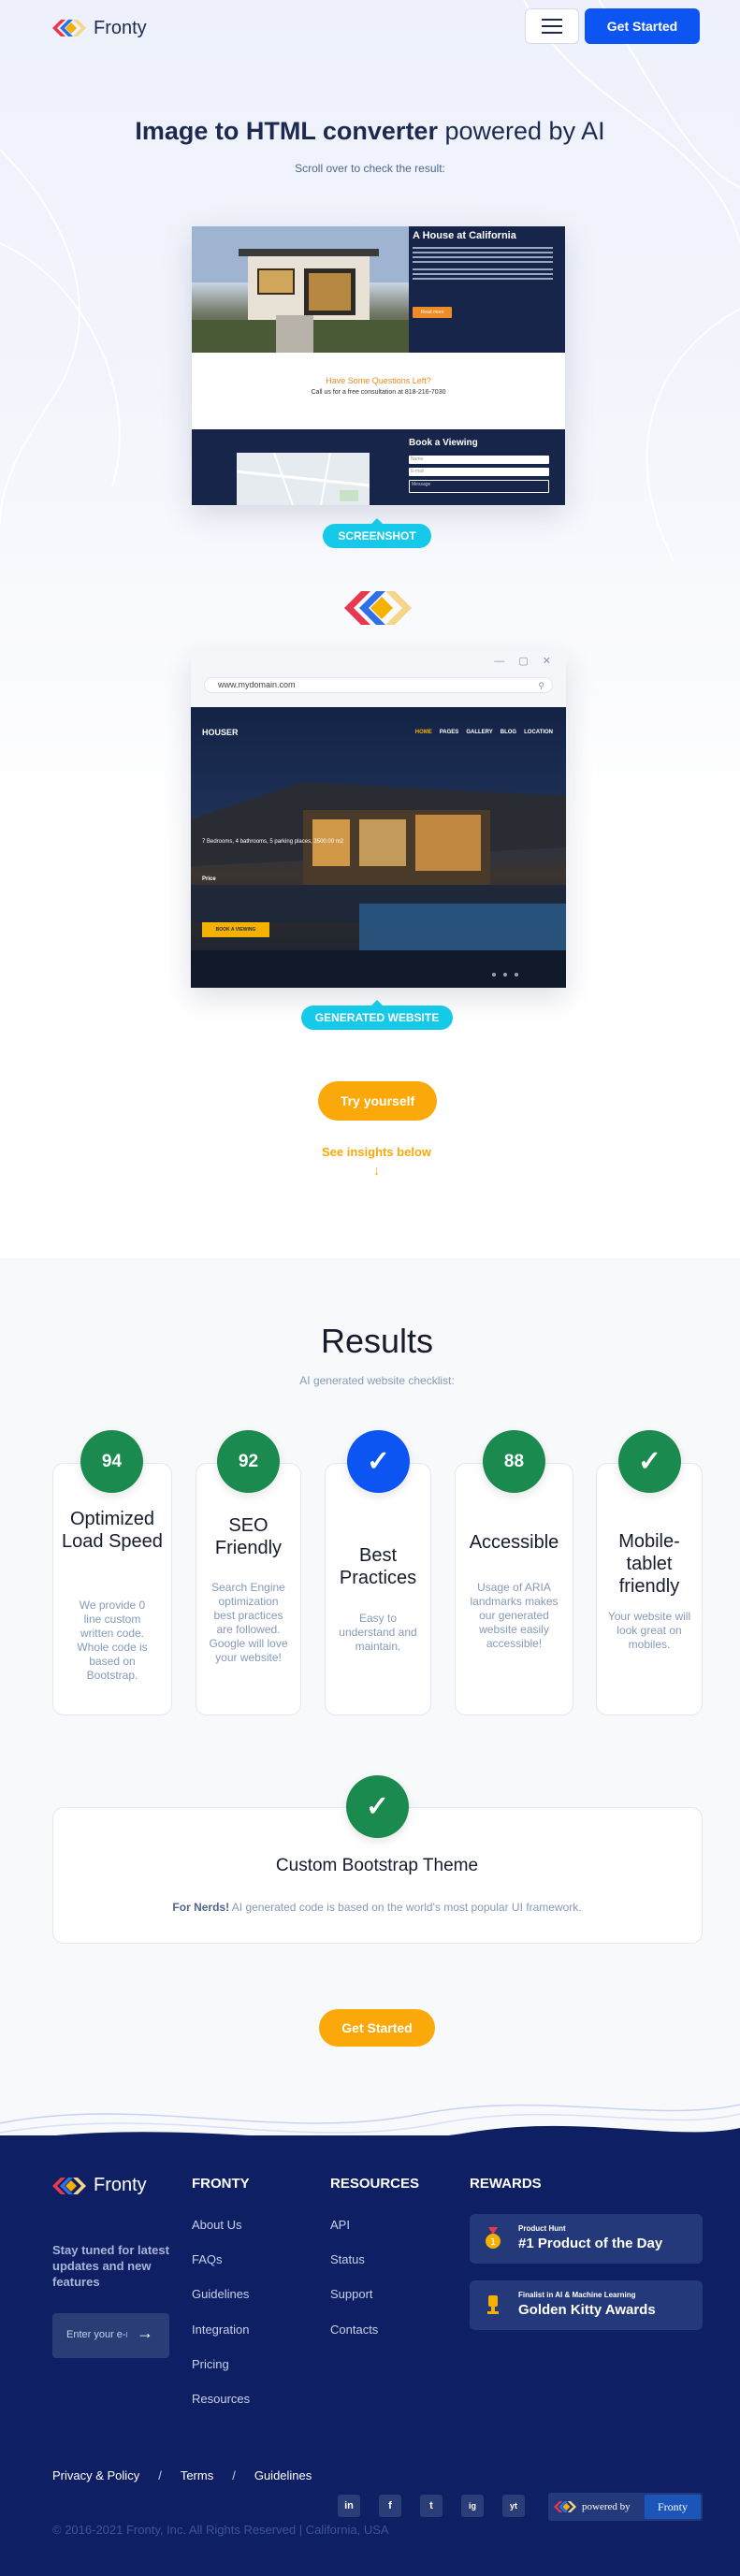  I want to click on screenshot-text-lines, so click(483, 264).